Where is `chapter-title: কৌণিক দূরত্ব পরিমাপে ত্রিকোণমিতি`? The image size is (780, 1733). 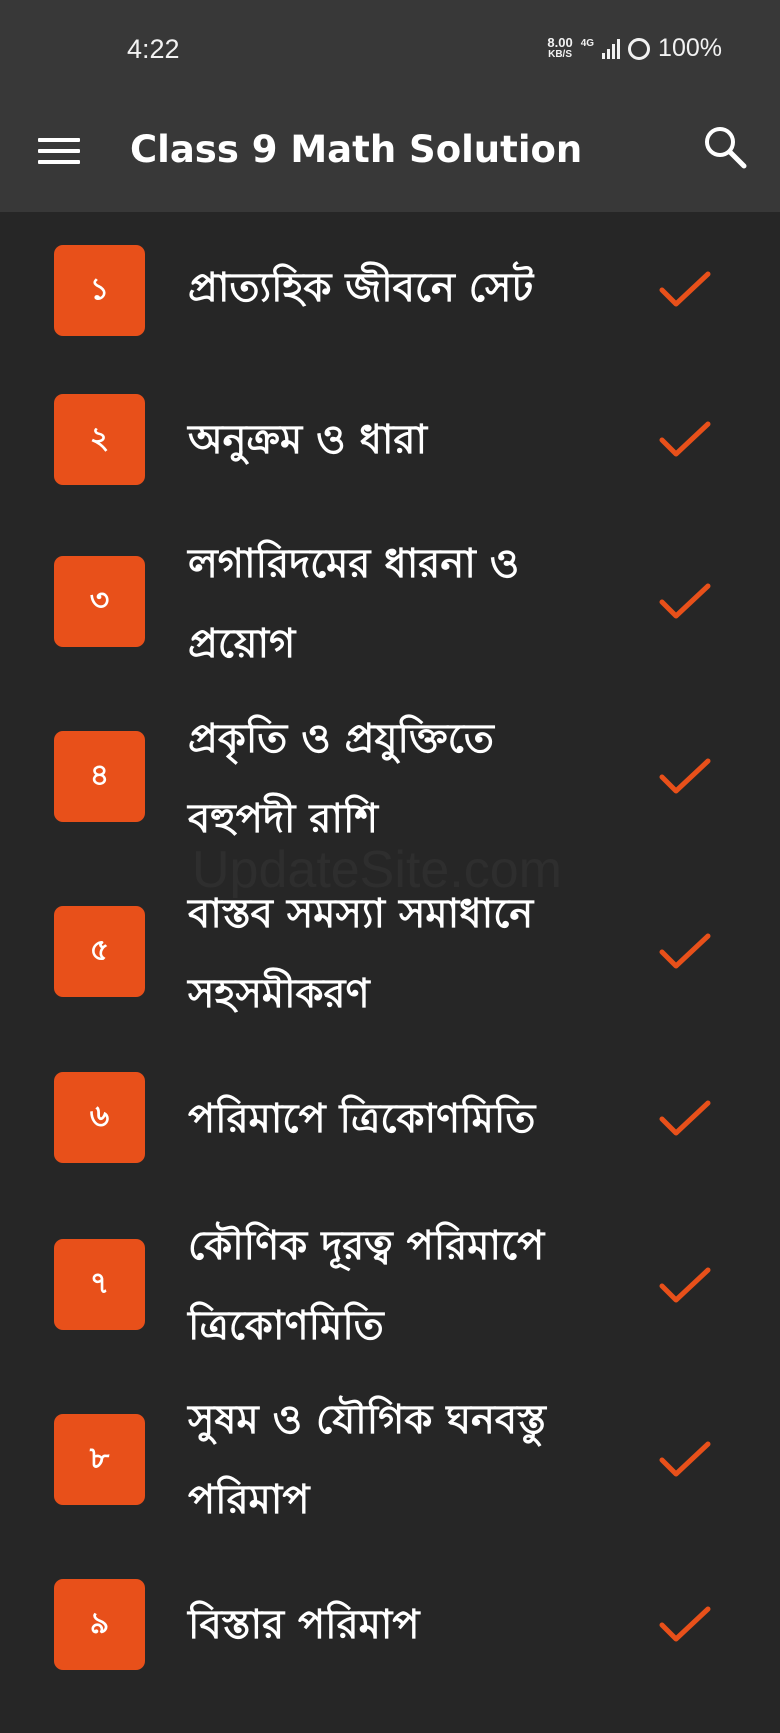
chapter-title: কৌণিক দূরত্ব পরিমাপে ত্রিকোণমিতি is located at coordinates (366, 1286).